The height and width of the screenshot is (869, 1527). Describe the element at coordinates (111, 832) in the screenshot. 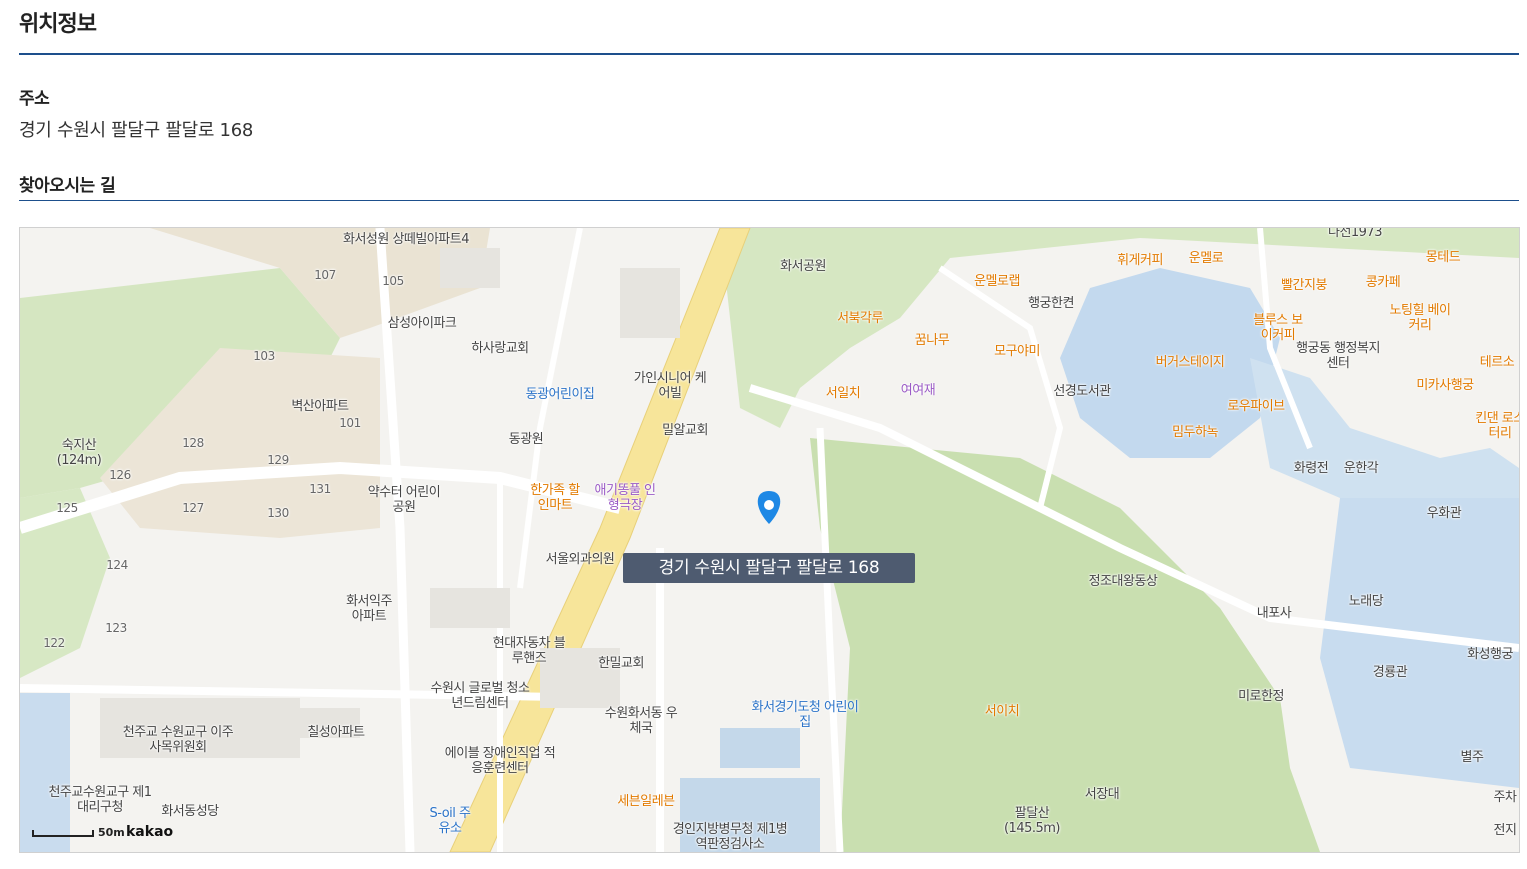

I see `scale-text: 50m` at that location.